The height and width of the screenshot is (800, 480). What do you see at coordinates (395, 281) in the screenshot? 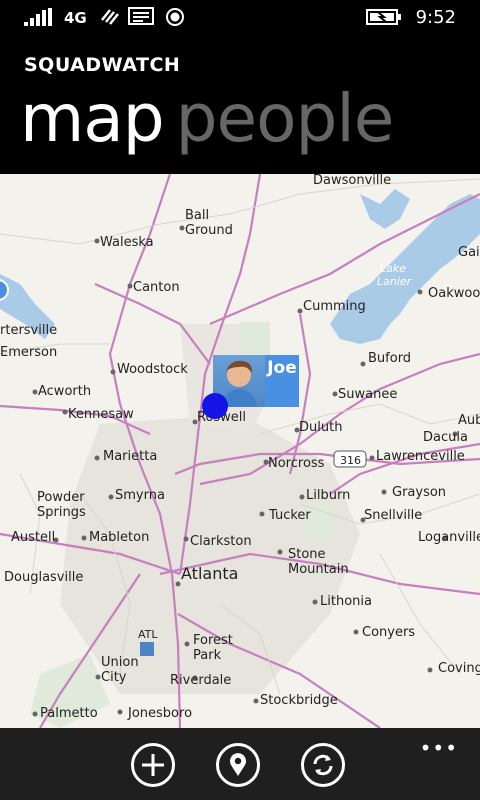
I see `lanier-label: Lanier` at bounding box center [395, 281].